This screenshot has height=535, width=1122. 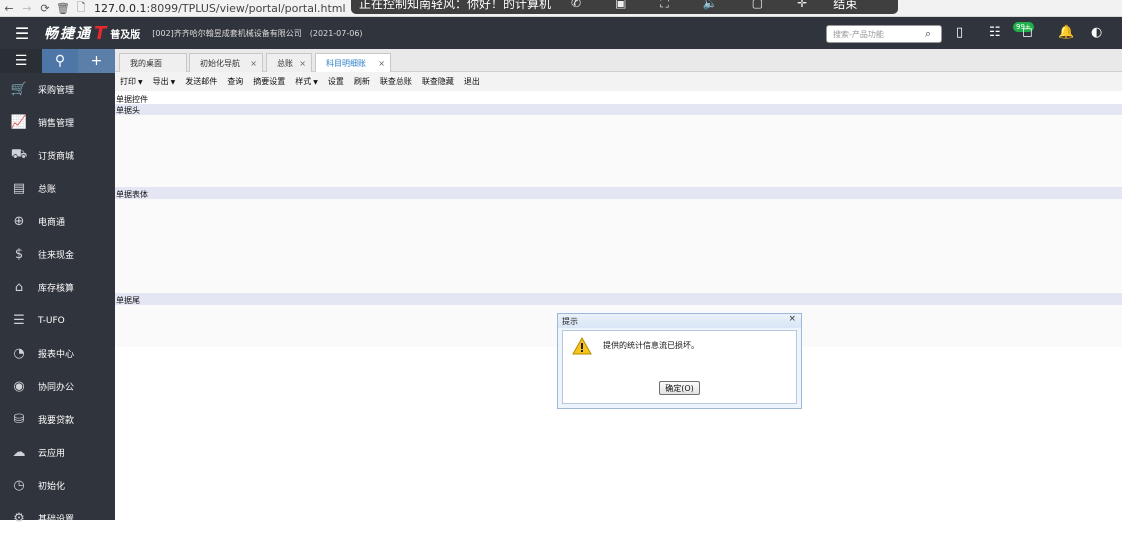 What do you see at coordinates (100, 33) in the screenshot?
I see `logo-mark: T` at bounding box center [100, 33].